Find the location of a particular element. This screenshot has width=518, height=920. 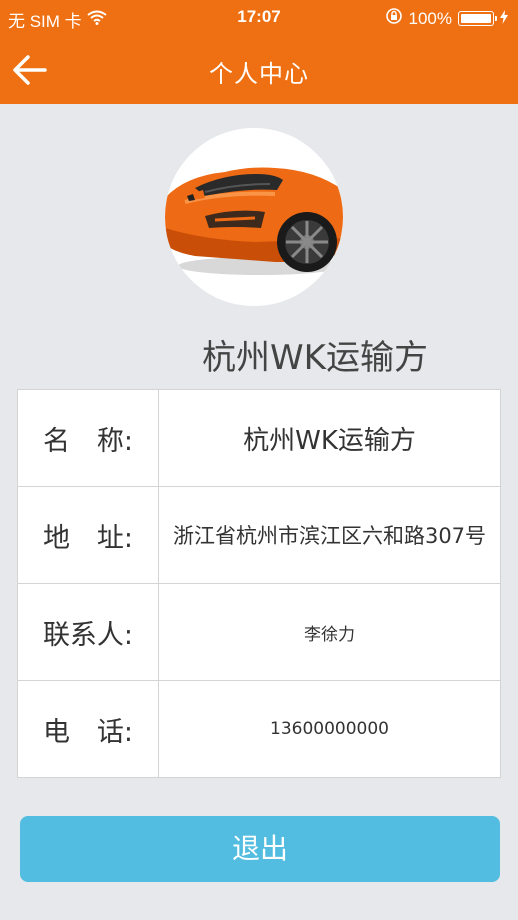

table-row-name: 名 称: 杭州WK运输方 is located at coordinates (259, 438).